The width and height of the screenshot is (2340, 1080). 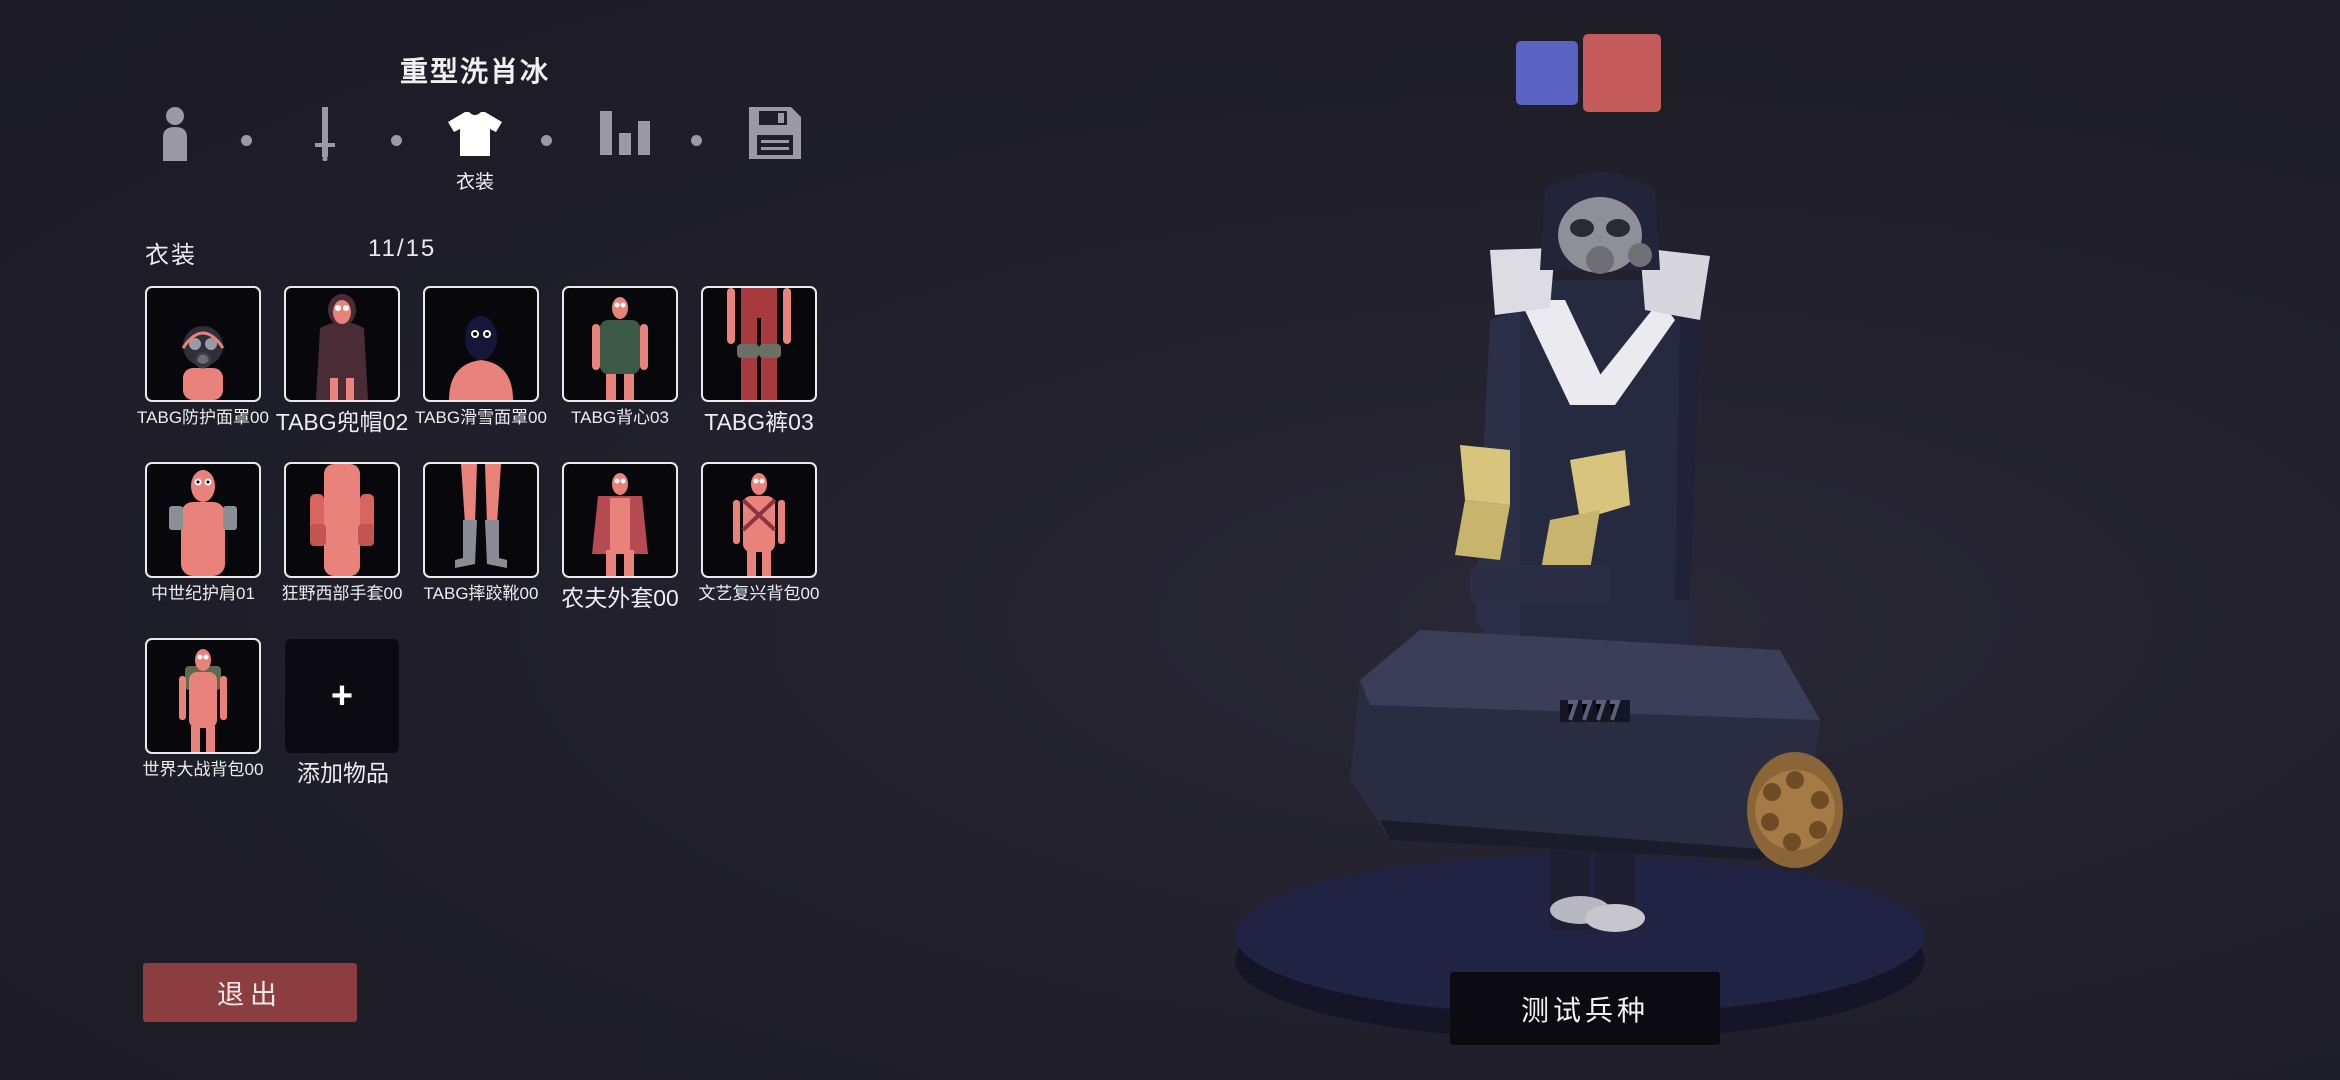 I want to click on clothing-item: TABG摔跤靴00, so click(x=481, y=533).